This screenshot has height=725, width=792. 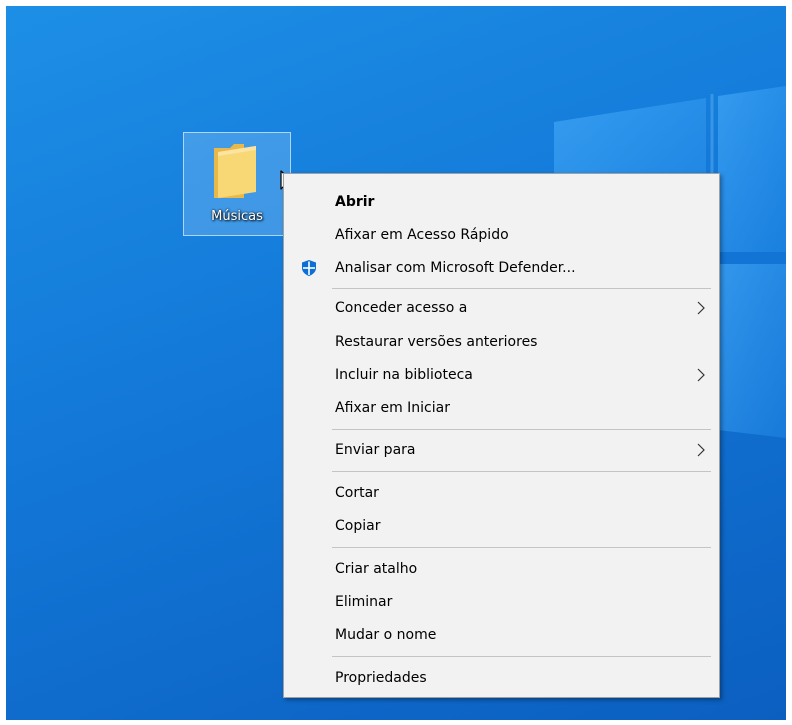 I want to click on menu-item-label: Criar atalho, so click(x=376, y=569).